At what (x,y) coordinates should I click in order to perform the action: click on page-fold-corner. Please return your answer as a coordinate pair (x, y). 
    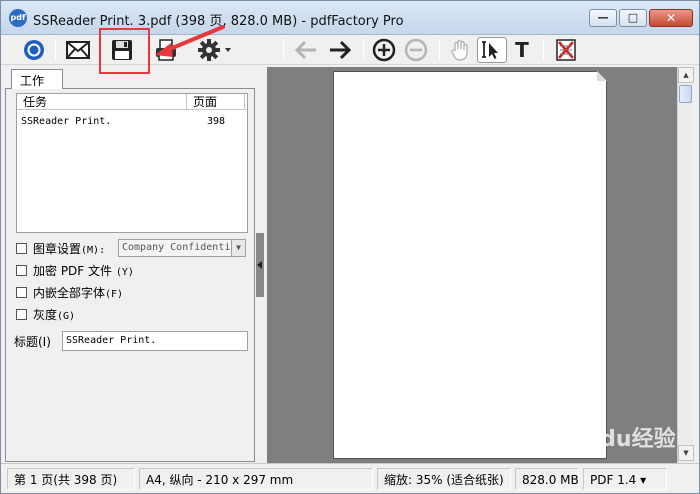
    Looking at the image, I should click on (602, 76).